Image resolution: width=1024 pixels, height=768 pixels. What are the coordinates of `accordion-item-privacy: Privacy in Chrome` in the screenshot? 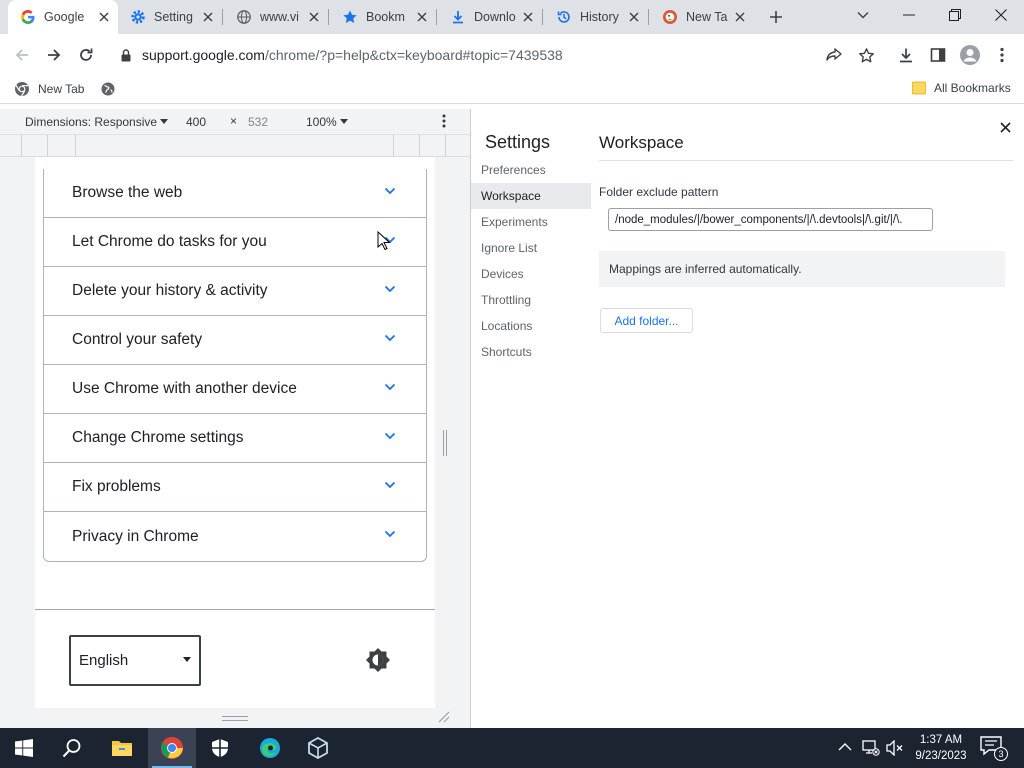 It's located at (235, 536).